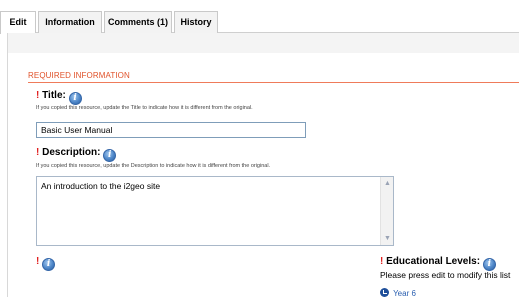 The image size is (519, 298). What do you see at coordinates (79, 75) in the screenshot?
I see `section-title: REQUIRED INFORMATION` at bounding box center [79, 75].